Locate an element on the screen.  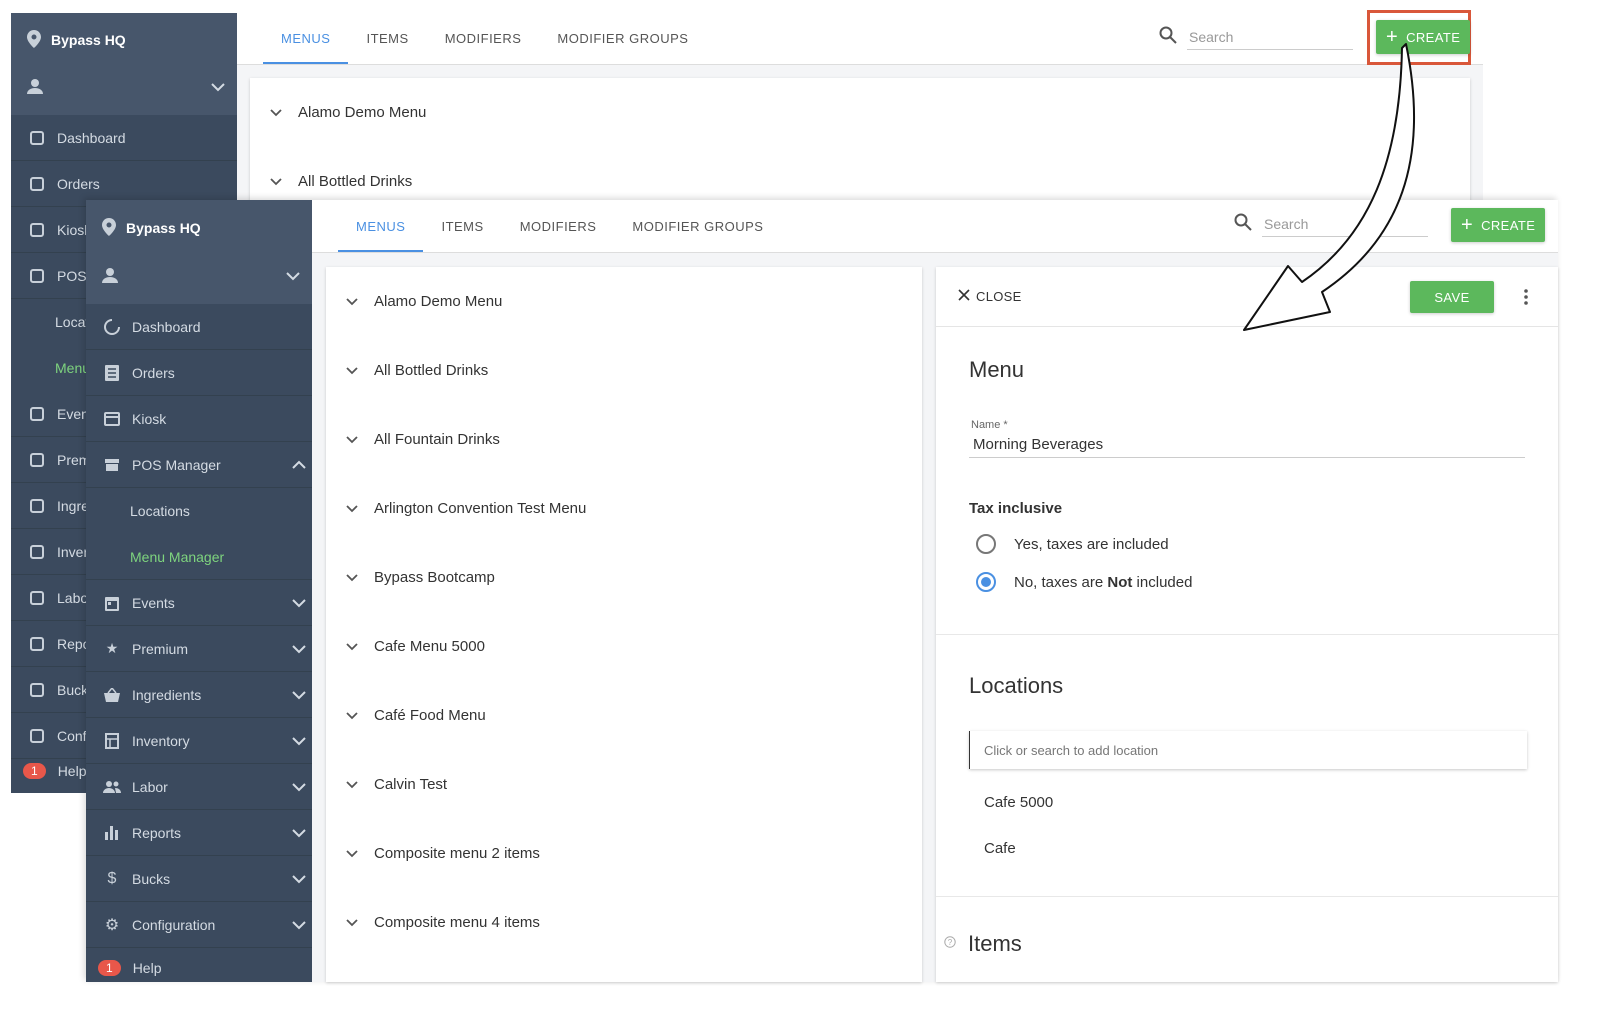
menu-list-item: Composite menu 2 items is located at coordinates (624, 853).